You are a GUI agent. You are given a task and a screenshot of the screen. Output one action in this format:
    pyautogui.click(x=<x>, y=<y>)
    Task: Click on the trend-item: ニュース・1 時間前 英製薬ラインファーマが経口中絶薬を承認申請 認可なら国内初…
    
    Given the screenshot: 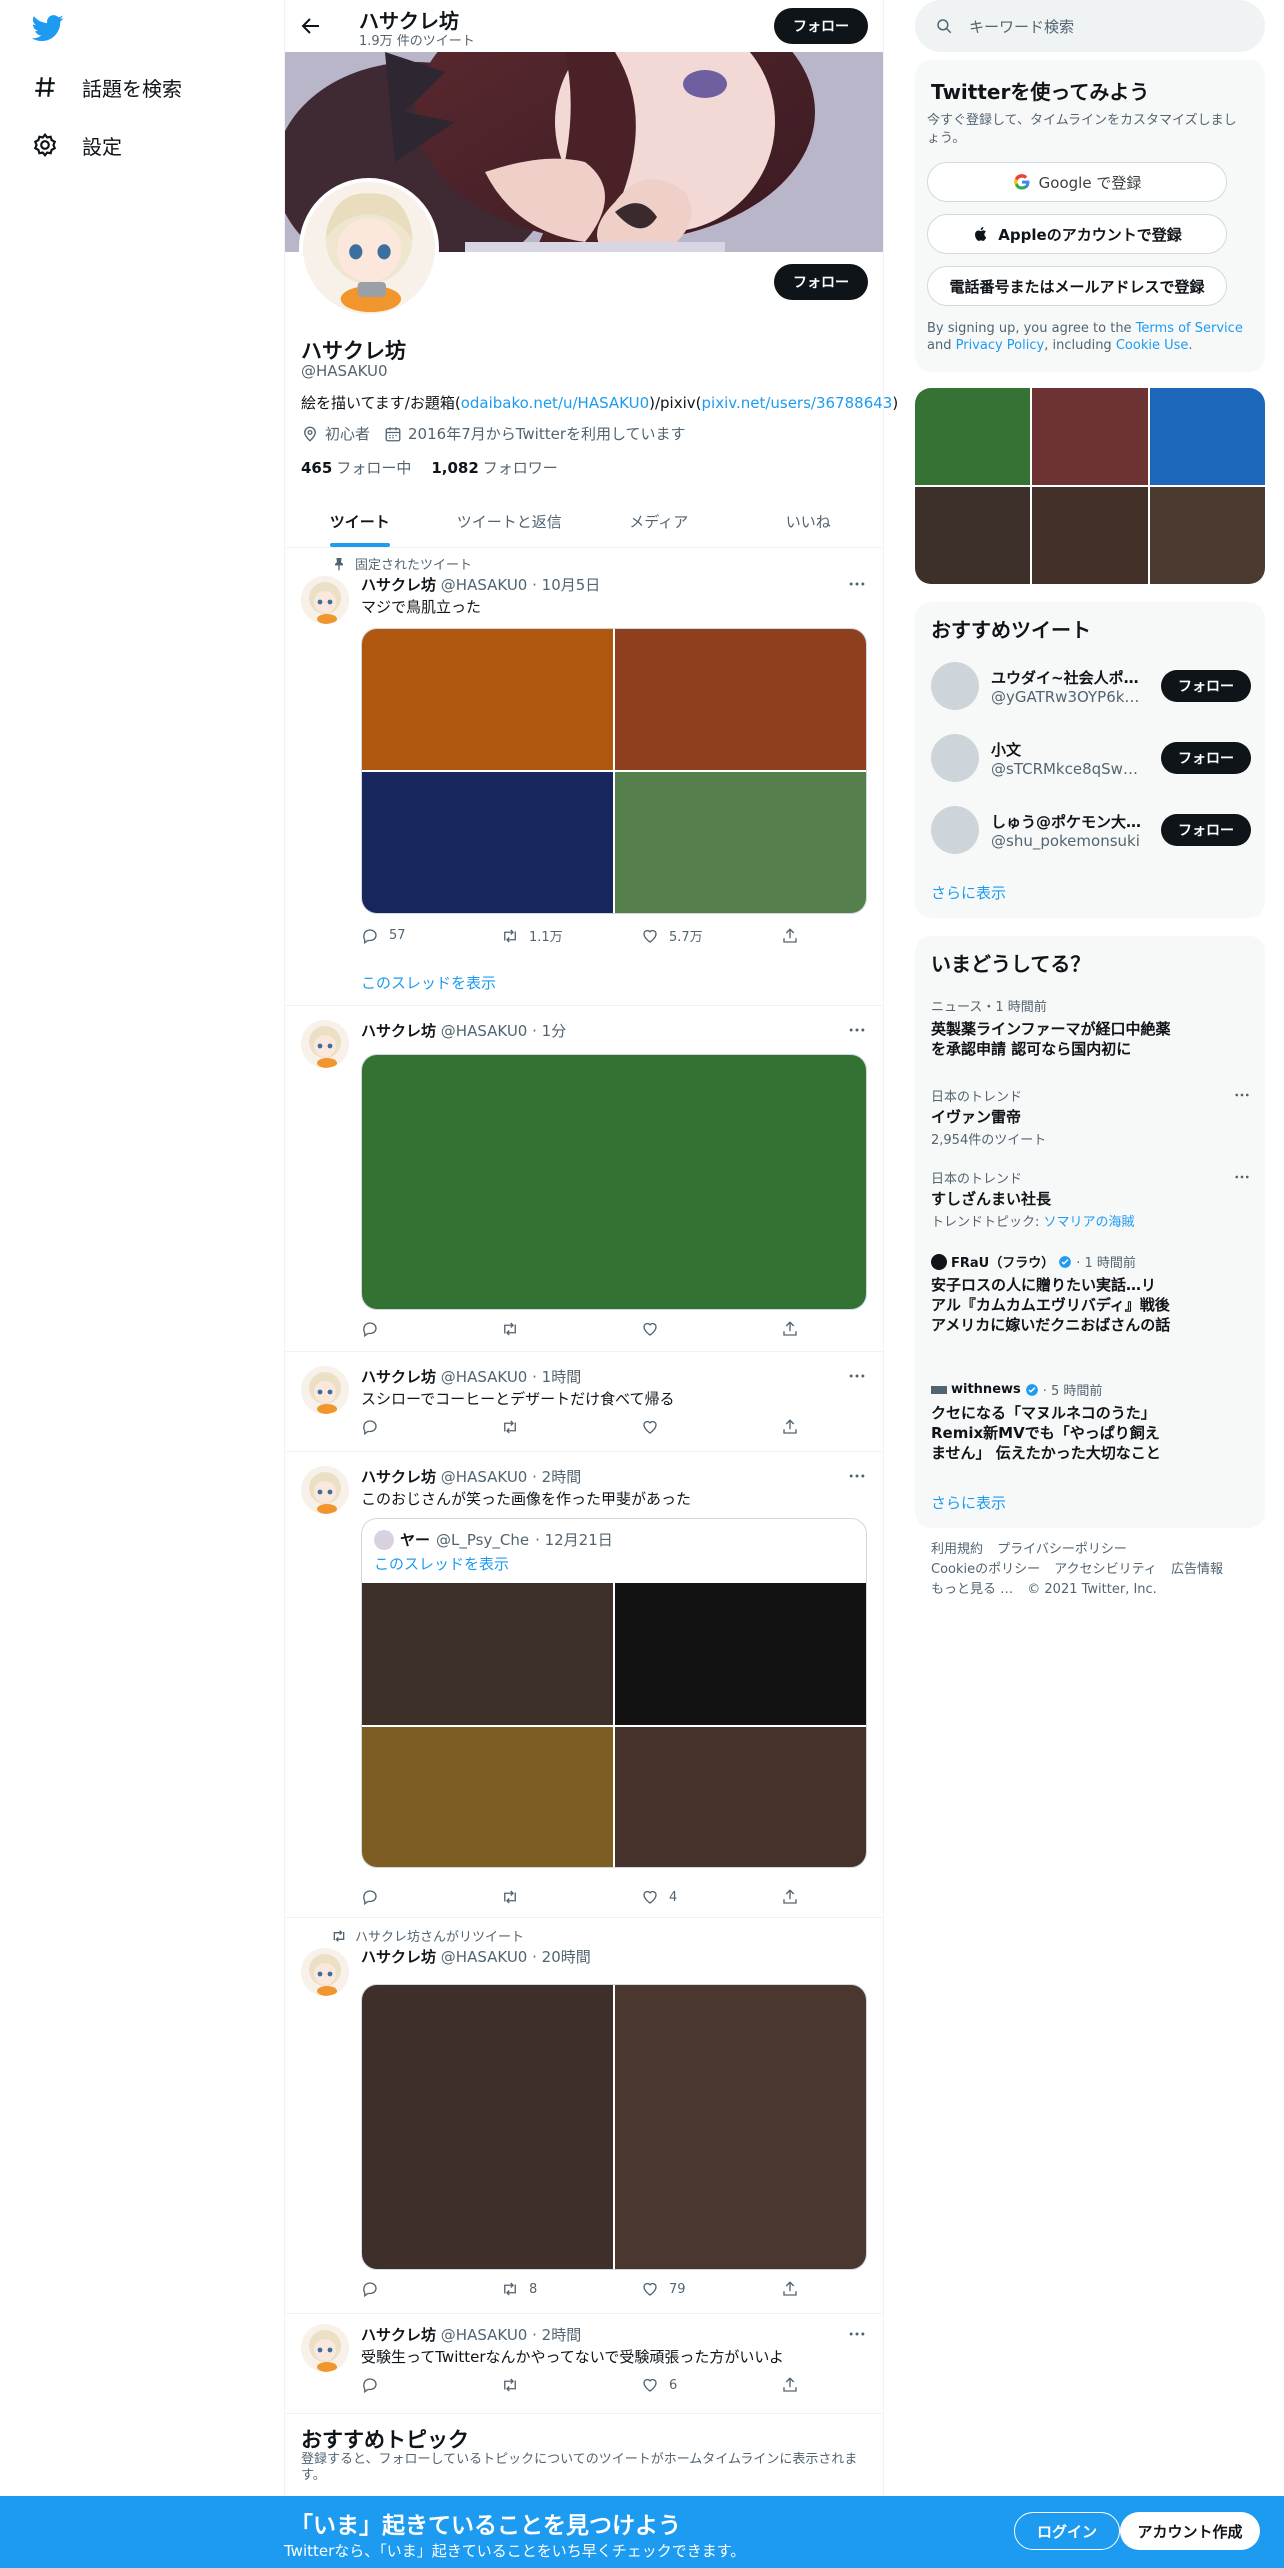 What is the action you would take?
    pyautogui.click(x=1091, y=1027)
    